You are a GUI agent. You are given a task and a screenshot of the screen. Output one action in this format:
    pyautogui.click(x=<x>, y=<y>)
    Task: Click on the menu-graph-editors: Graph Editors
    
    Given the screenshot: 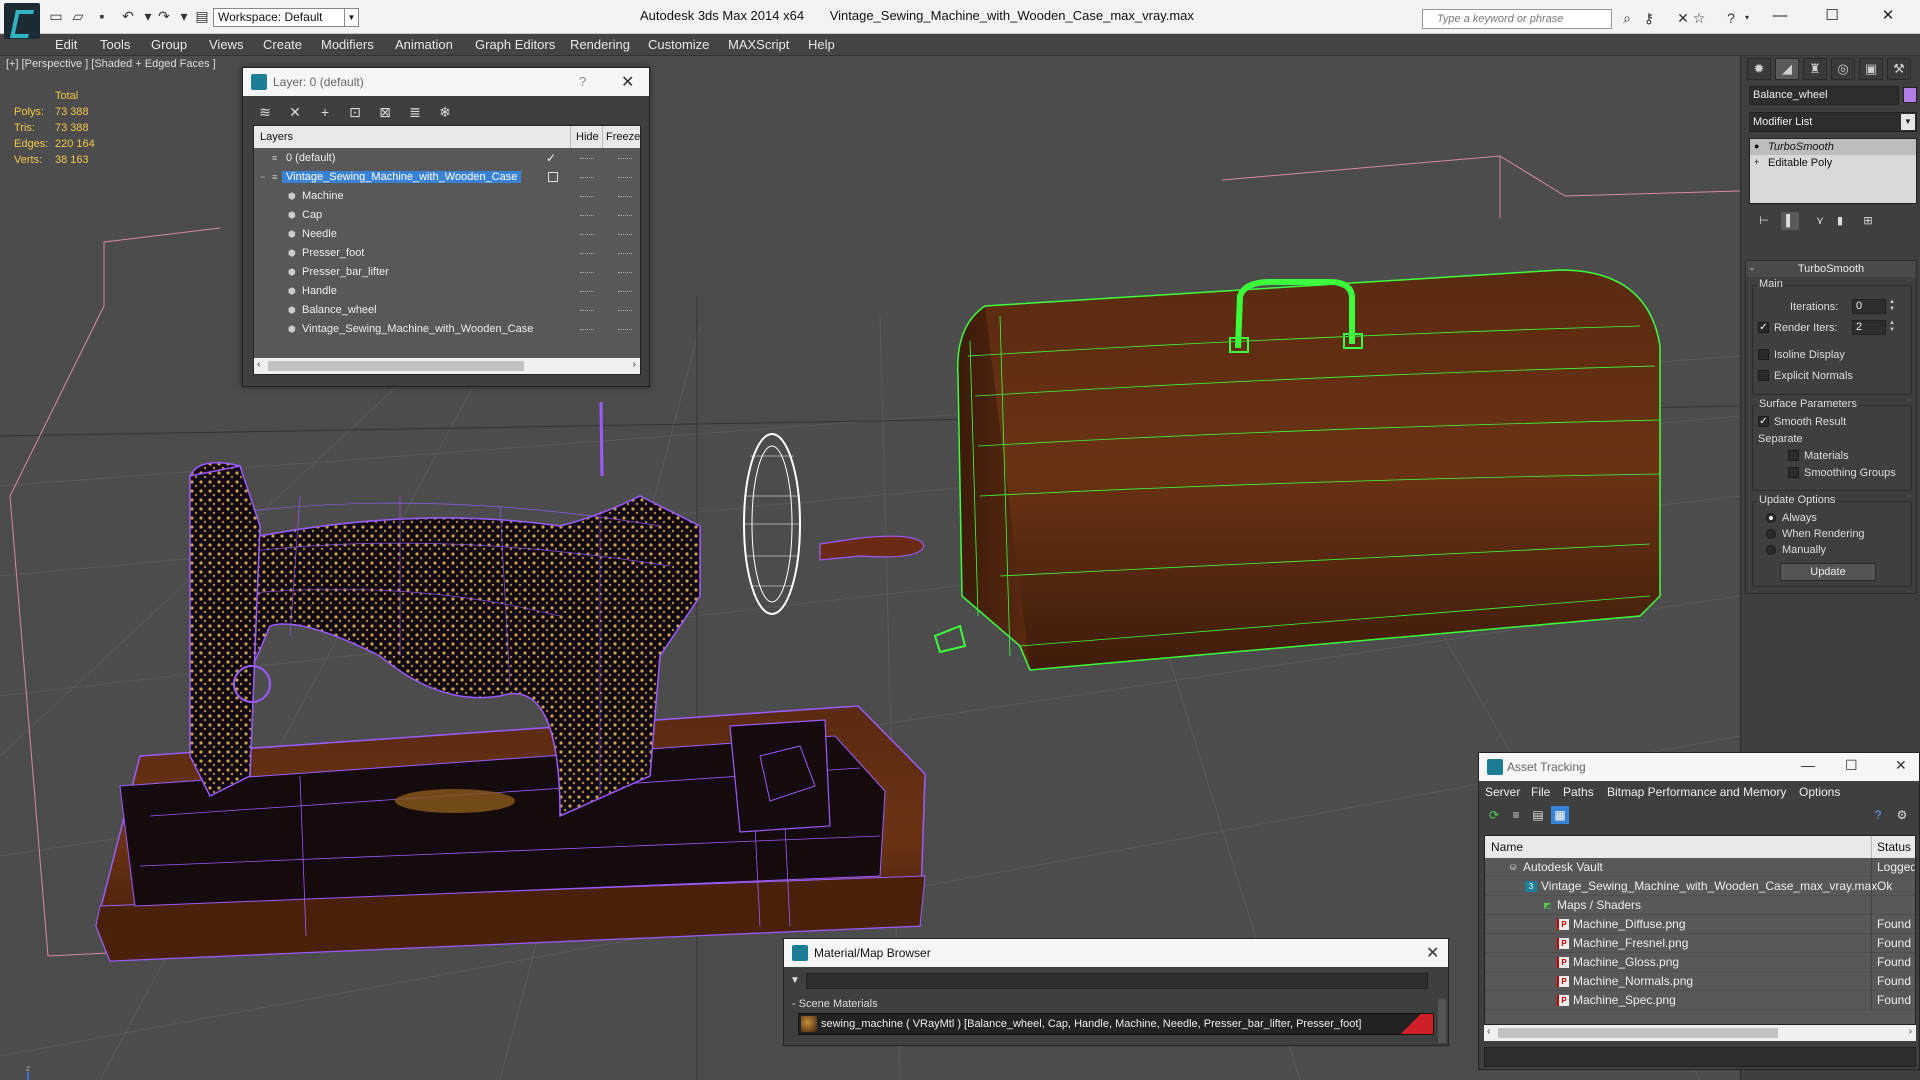 What is the action you would take?
    pyautogui.click(x=515, y=44)
    